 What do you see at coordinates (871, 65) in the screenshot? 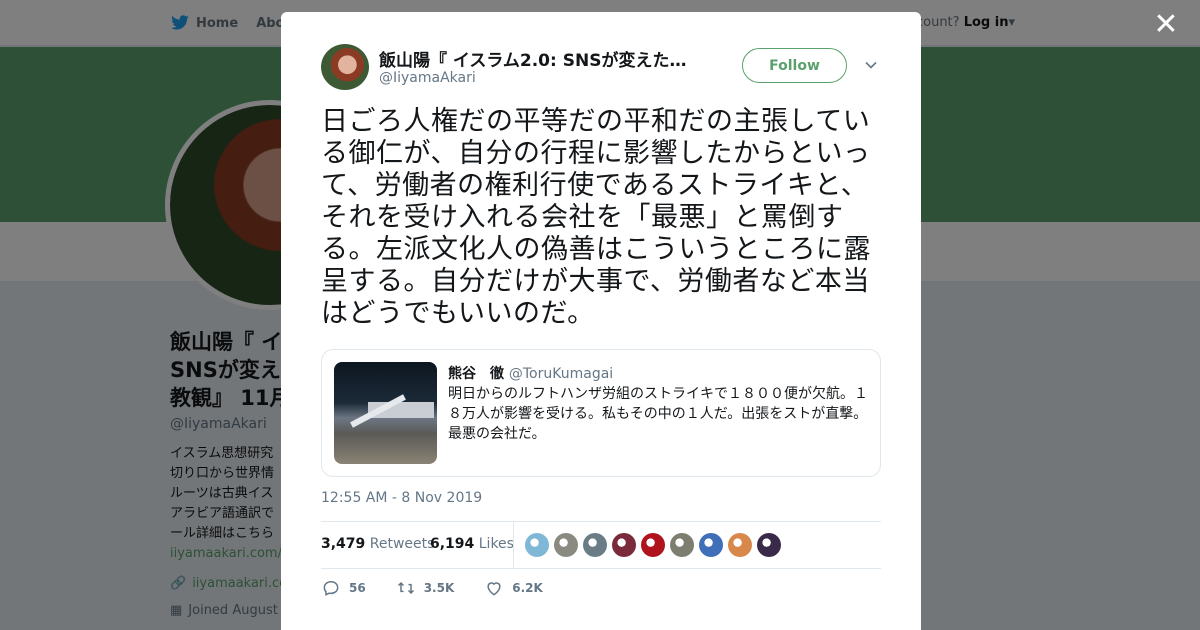
I see `chevron-down-icon` at bounding box center [871, 65].